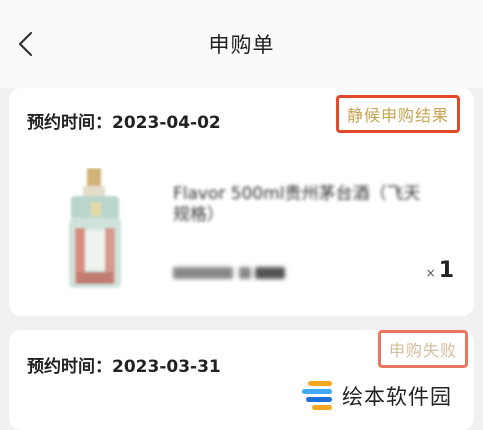 The width and height of the screenshot is (483, 430). I want to click on order-date: 预约时间：2023-03-31, so click(124, 367).